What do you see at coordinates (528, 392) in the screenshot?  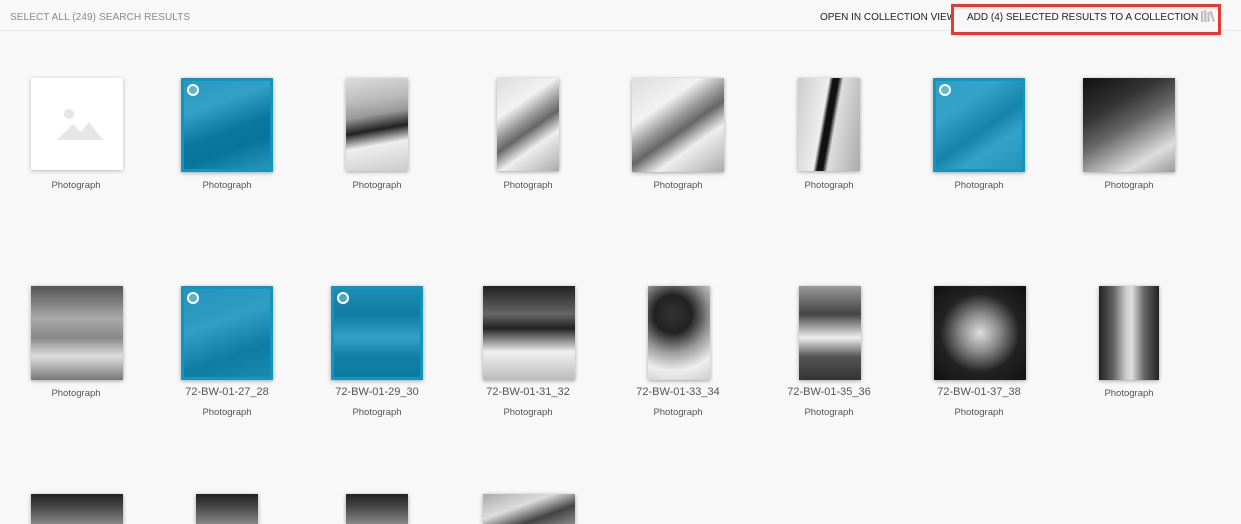 I see `result-title: 72-BW-01-31_32` at bounding box center [528, 392].